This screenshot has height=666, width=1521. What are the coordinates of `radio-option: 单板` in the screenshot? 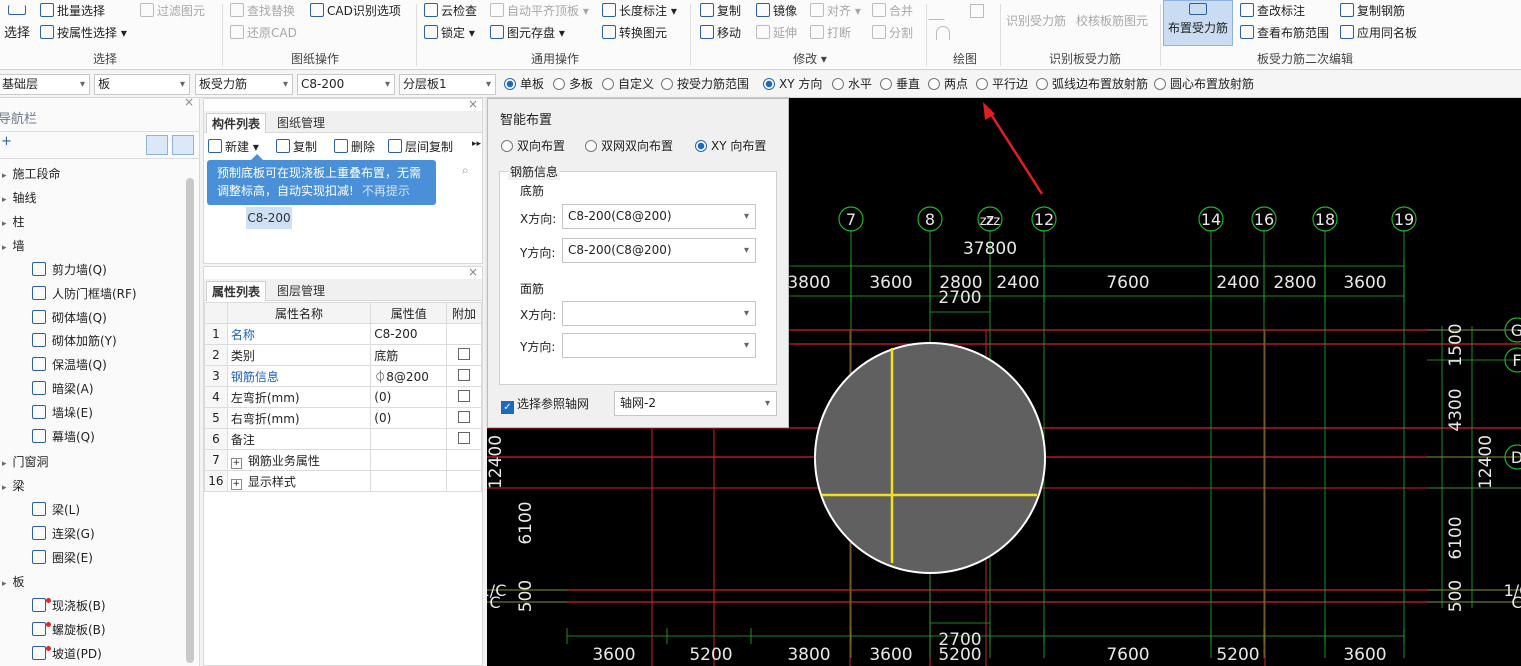 It's located at (524, 84).